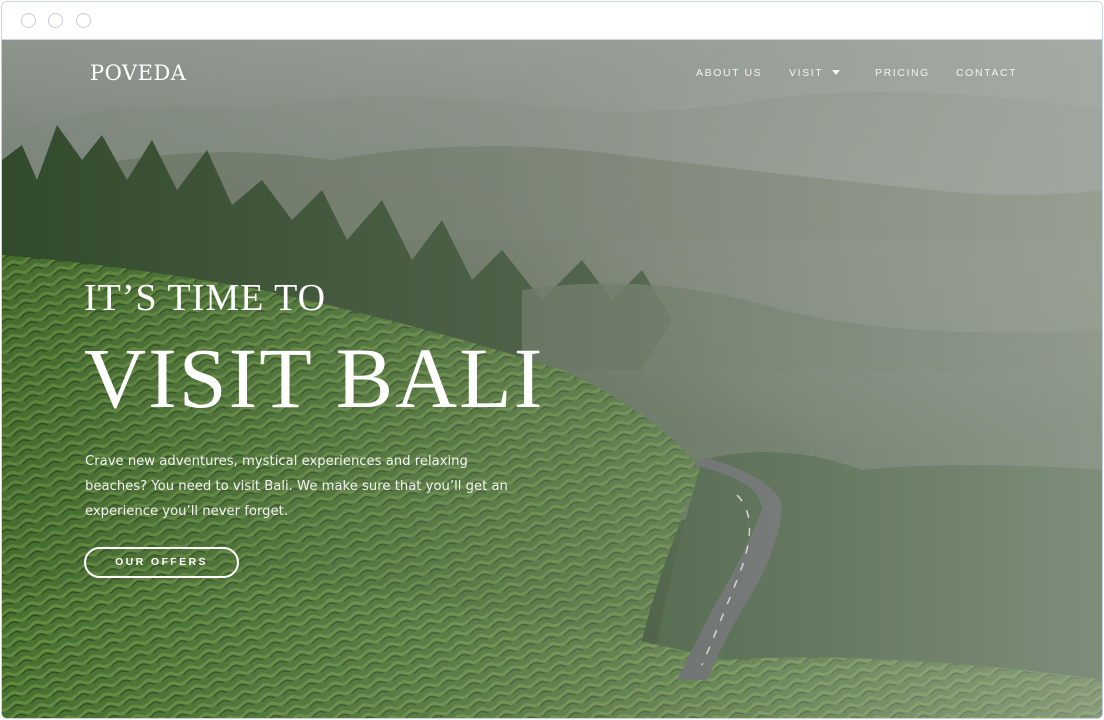 This screenshot has width=1104, height=720. Describe the element at coordinates (902, 73) in the screenshot. I see `nav-link-pricing: PRICING` at that location.